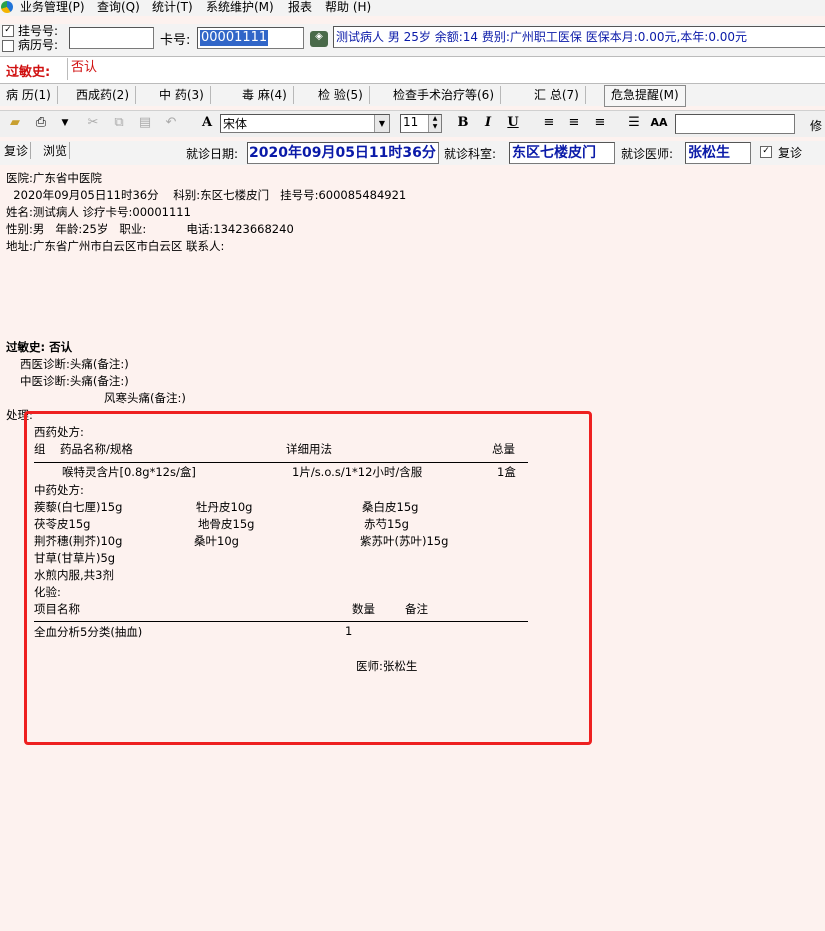 The width and height of the screenshot is (825, 931). What do you see at coordinates (207, 122) in the screenshot?
I see `font-icon: A` at bounding box center [207, 122].